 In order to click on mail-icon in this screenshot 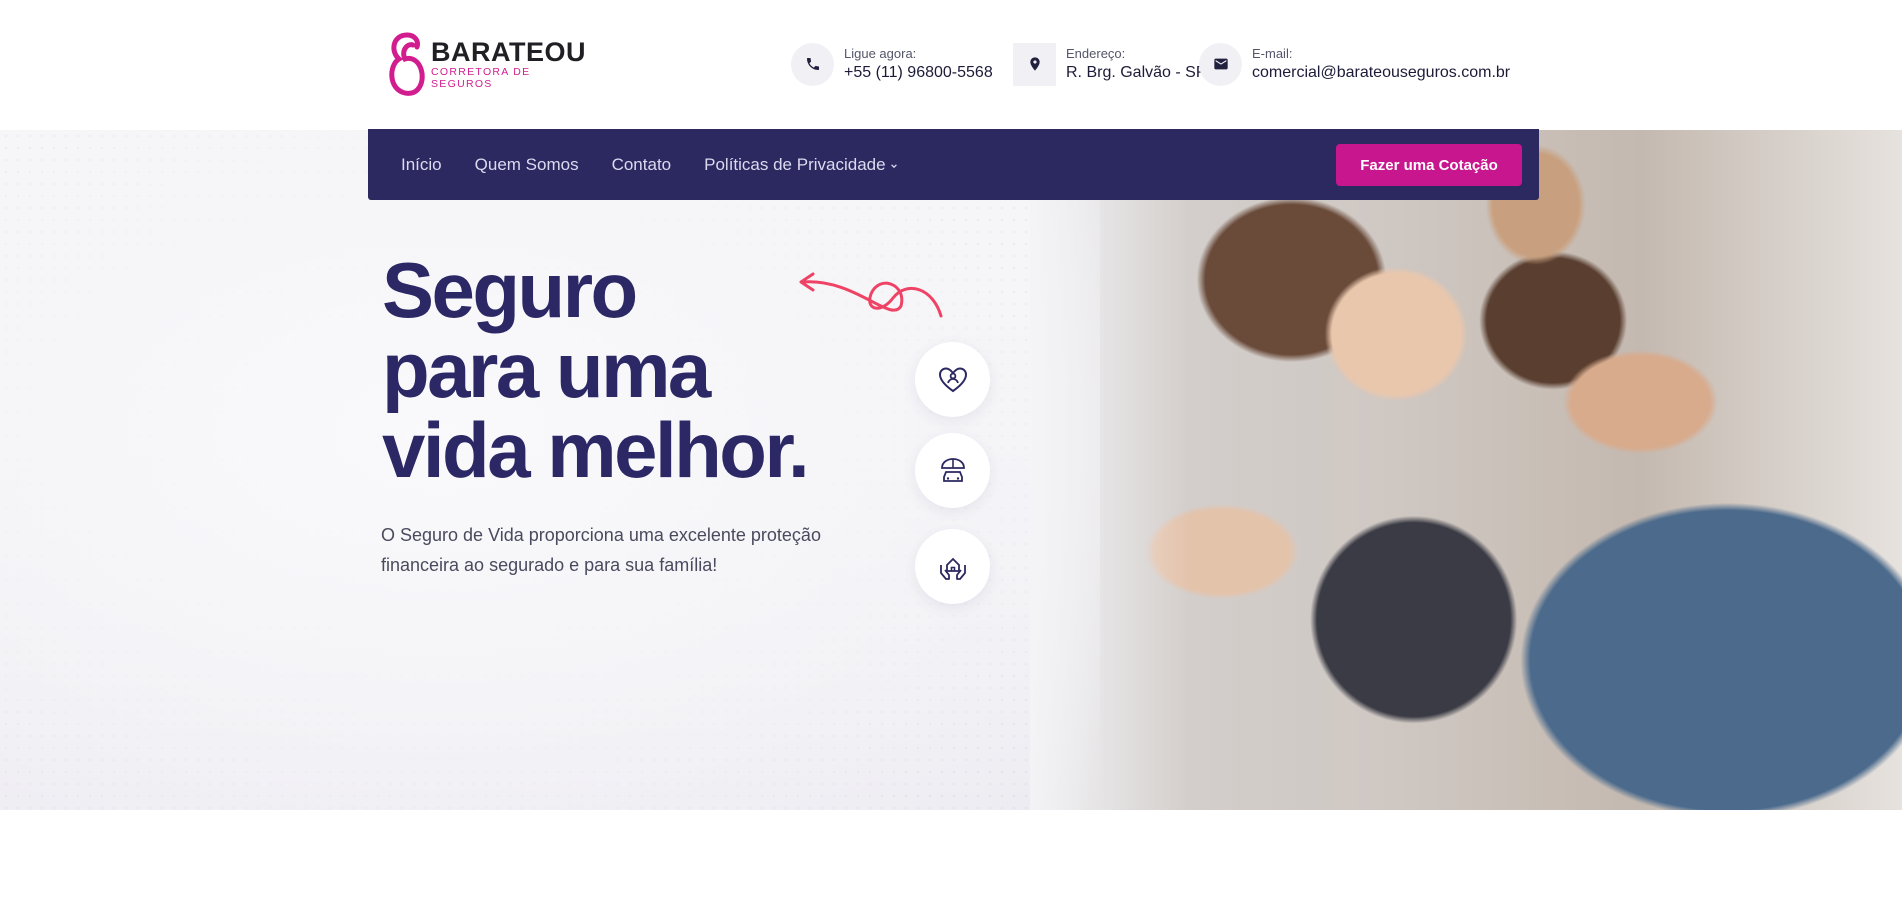, I will do `click(1220, 64)`.